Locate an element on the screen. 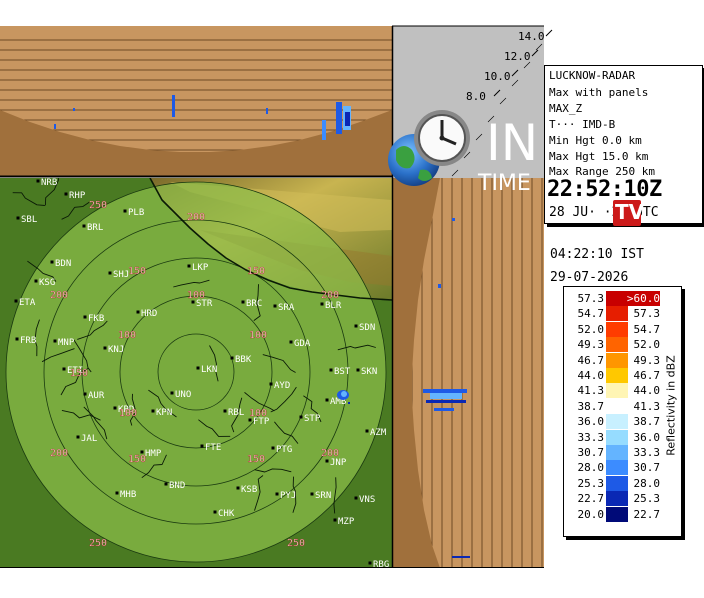 The width and height of the screenshot is (704, 598). legend-low: 52.0 is located at coordinates (591, 329).